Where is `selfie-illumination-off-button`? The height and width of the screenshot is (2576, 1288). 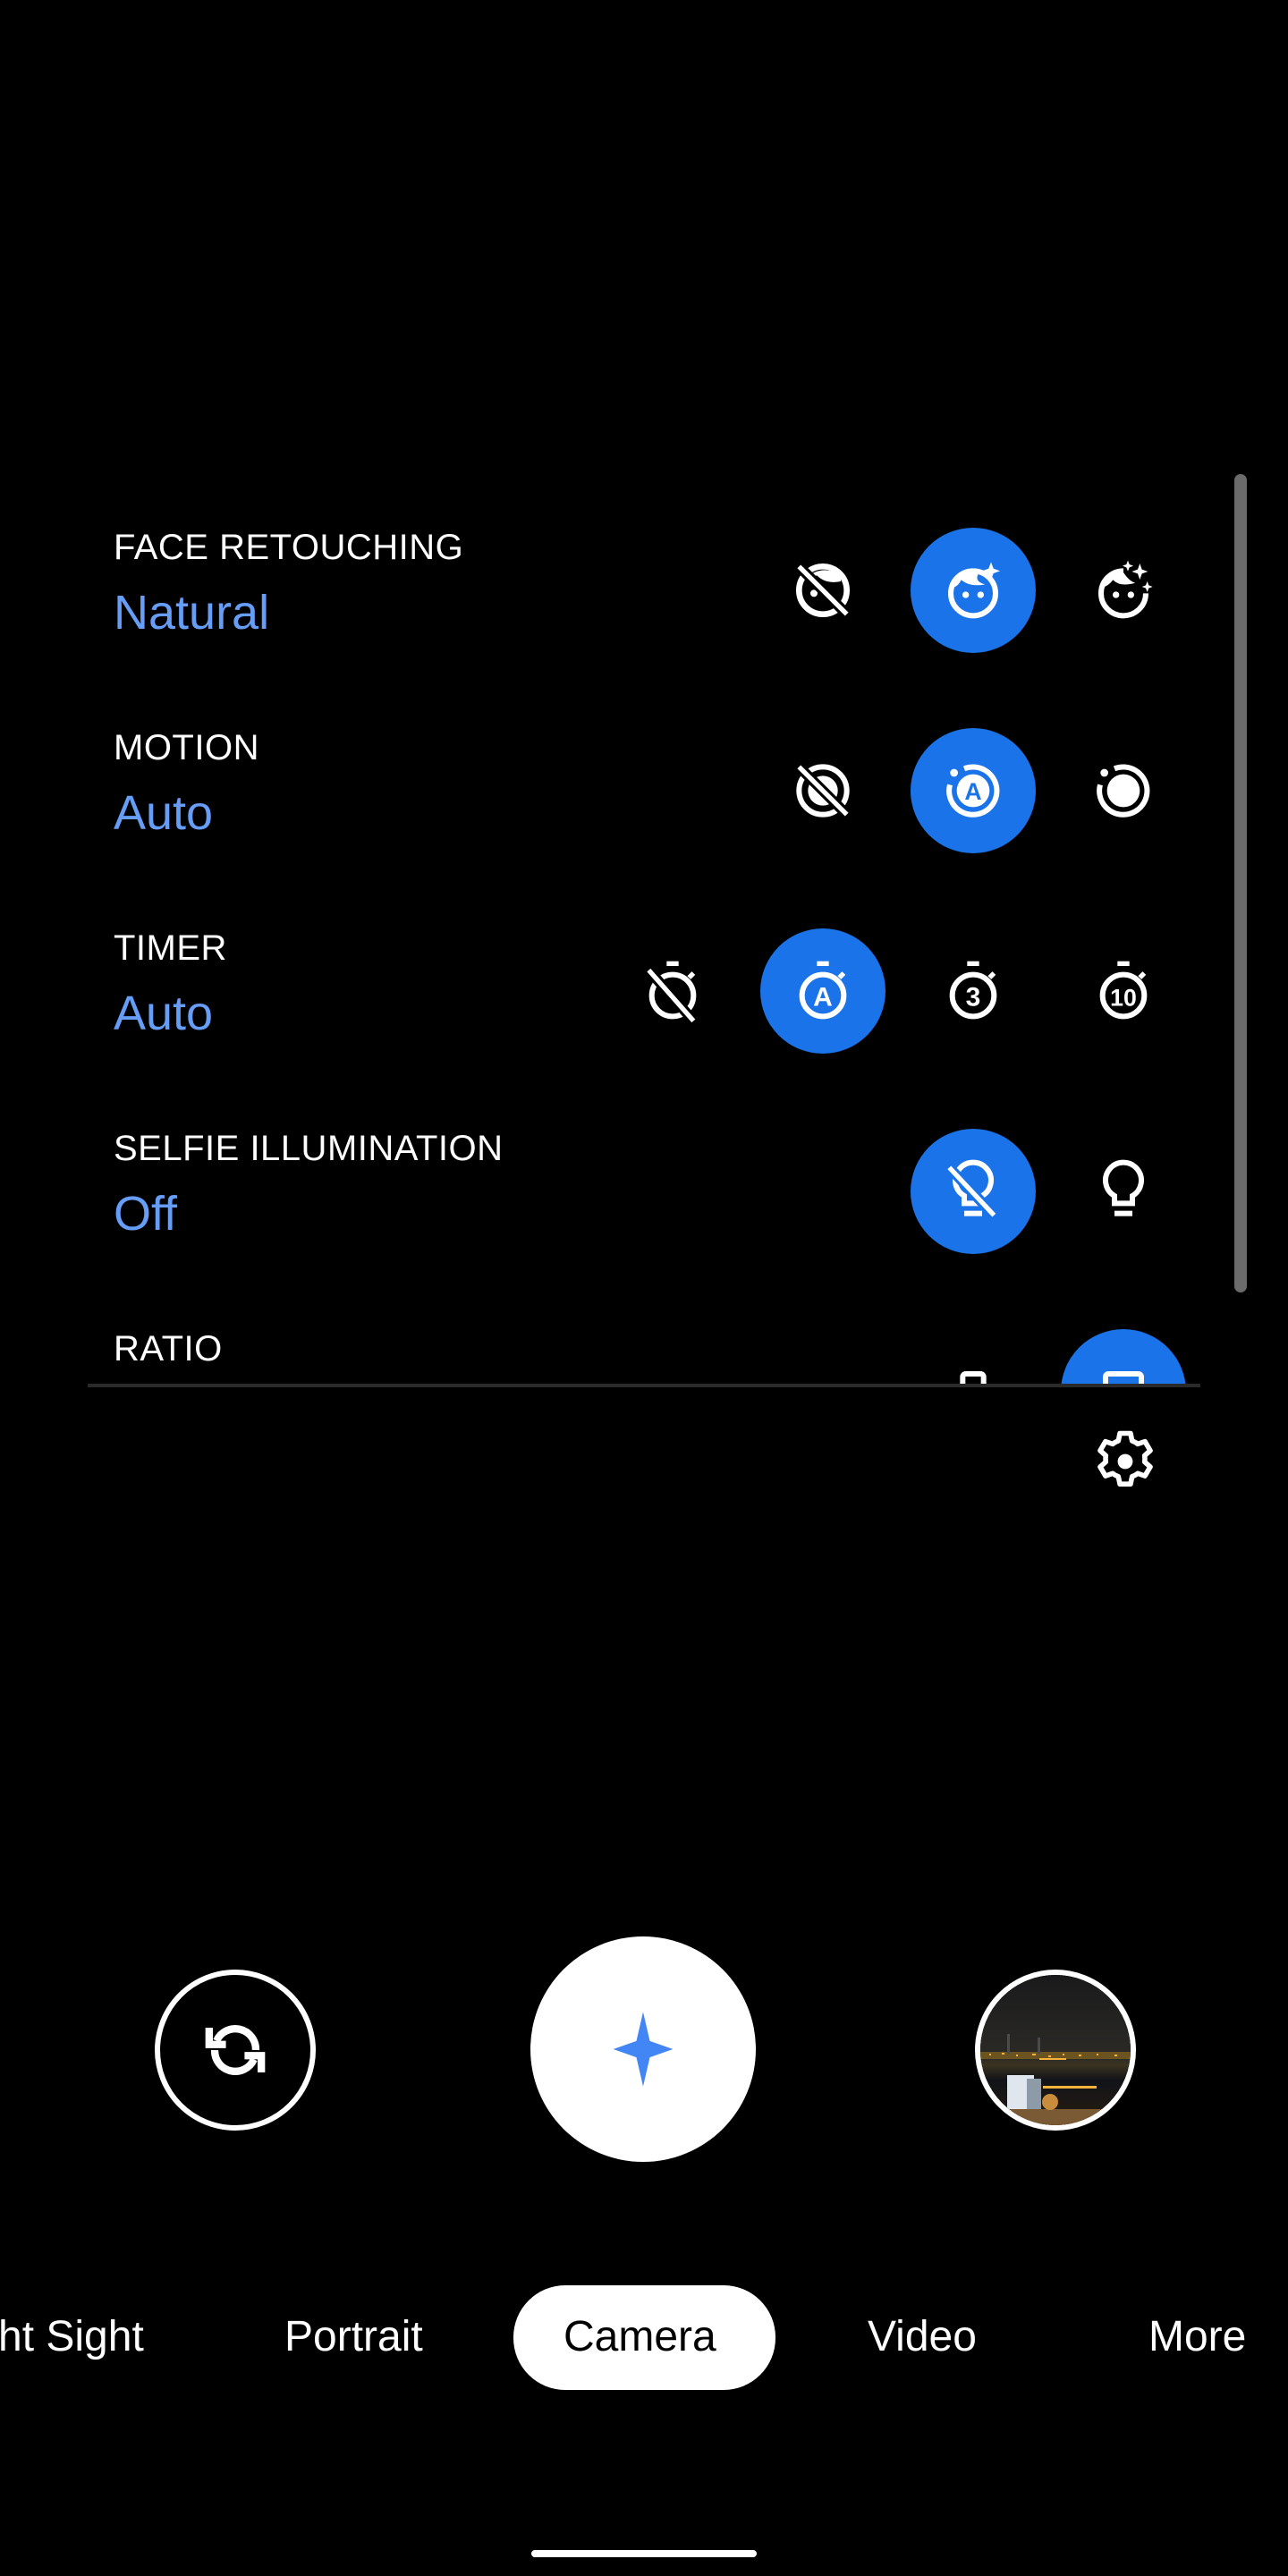 selfie-illumination-off-button is located at coordinates (973, 1191).